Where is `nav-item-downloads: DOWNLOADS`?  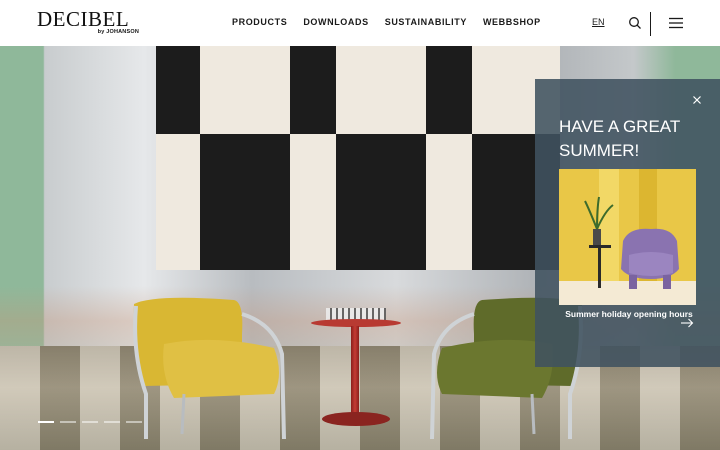 nav-item-downloads: DOWNLOADS is located at coordinates (335, 22).